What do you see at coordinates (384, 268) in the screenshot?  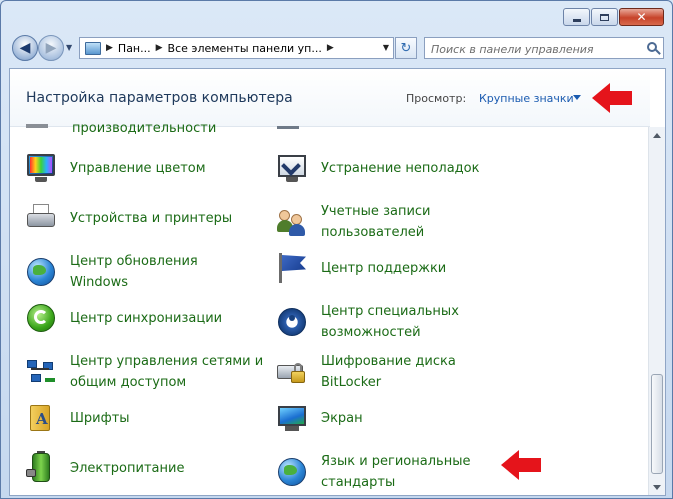 I see `list-item-label: Центр поддержки` at bounding box center [384, 268].